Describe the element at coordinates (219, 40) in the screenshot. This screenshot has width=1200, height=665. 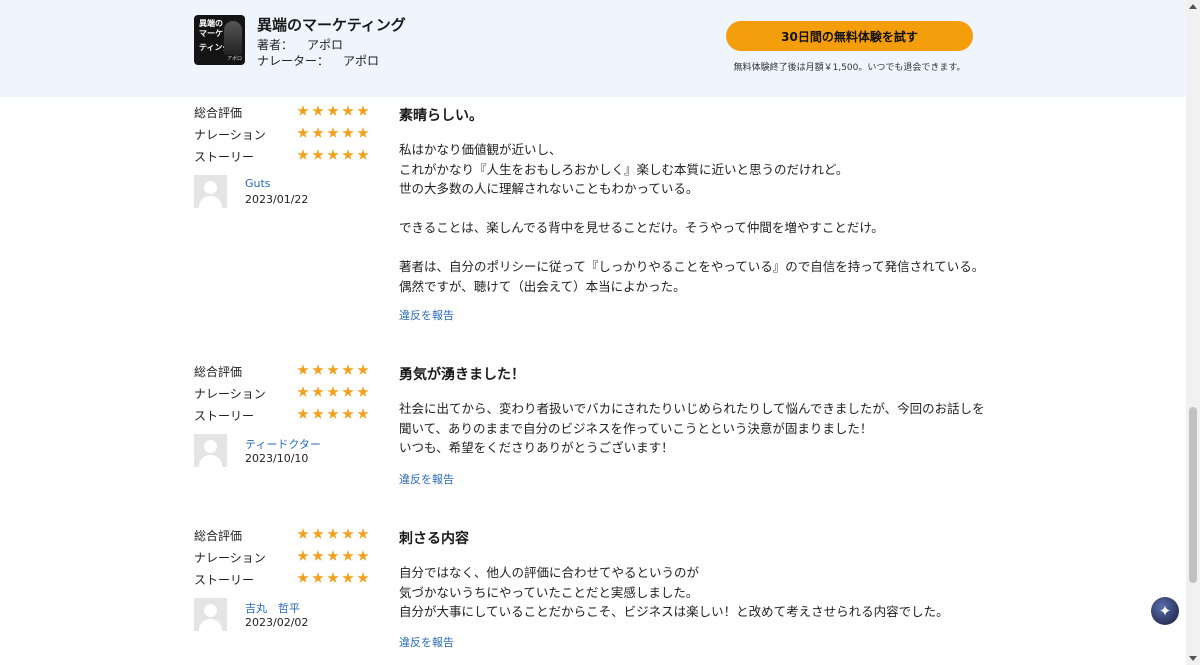
I see `book-cover: 異端の マーケ ティング アポロ` at that location.